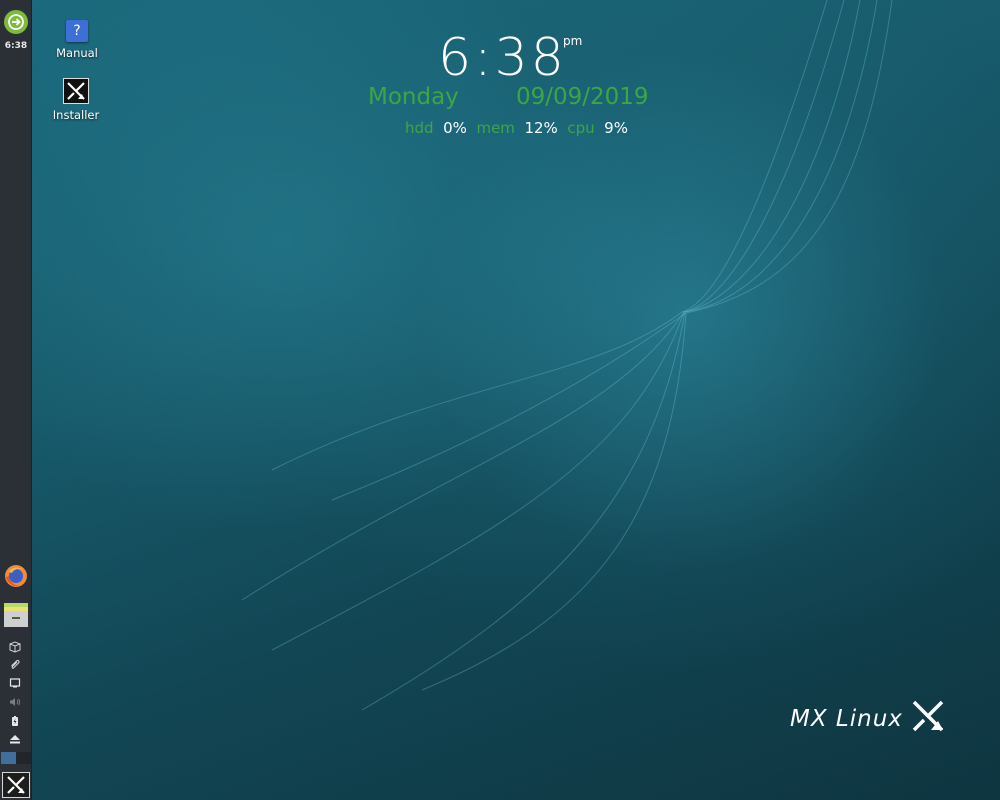 This screenshot has height=800, width=1000. I want to click on file-manager-icon, so click(16, 615).